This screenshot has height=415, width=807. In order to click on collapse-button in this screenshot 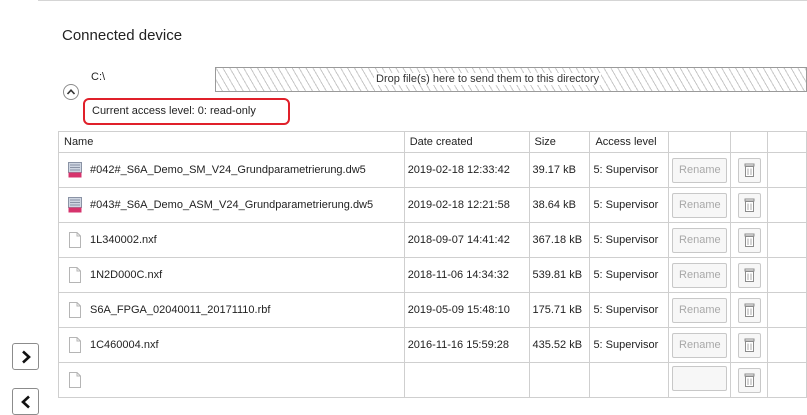, I will do `click(71, 92)`.